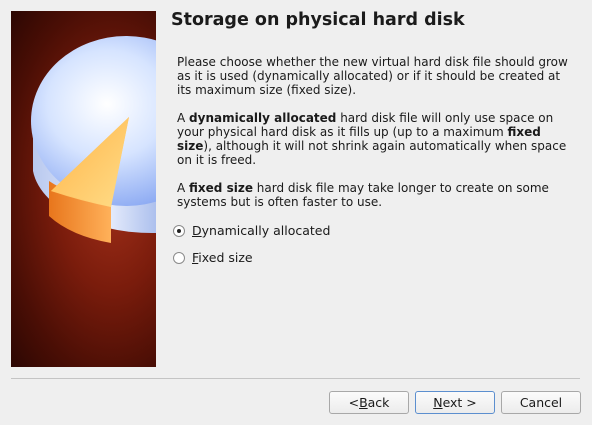 Image resolution: width=592 pixels, height=425 pixels. I want to click on next-button: Next >, so click(455, 402).